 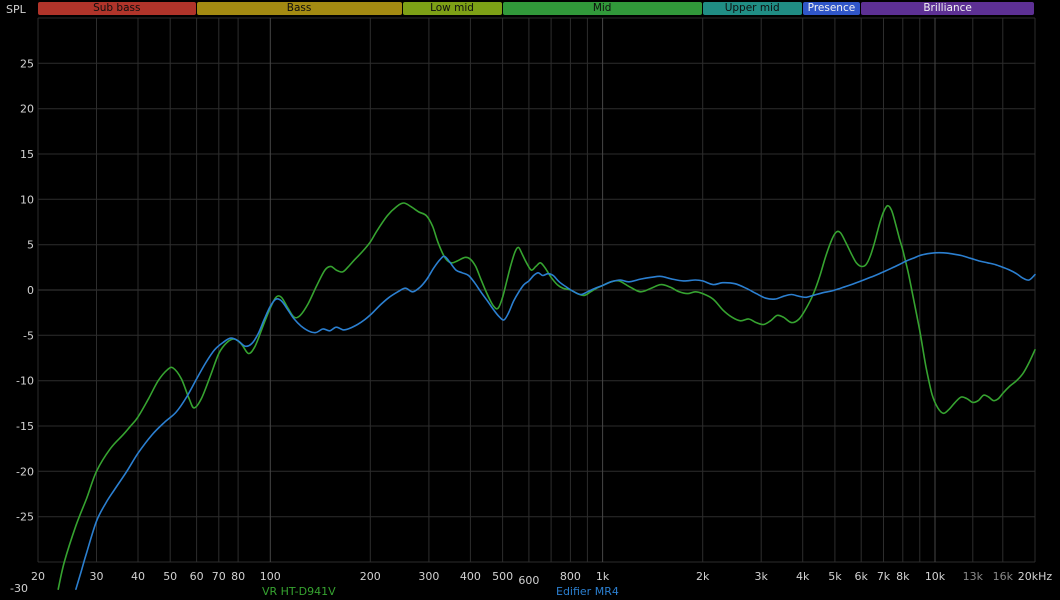 I want to click on y-tick-label: 15, so click(x=27, y=154).